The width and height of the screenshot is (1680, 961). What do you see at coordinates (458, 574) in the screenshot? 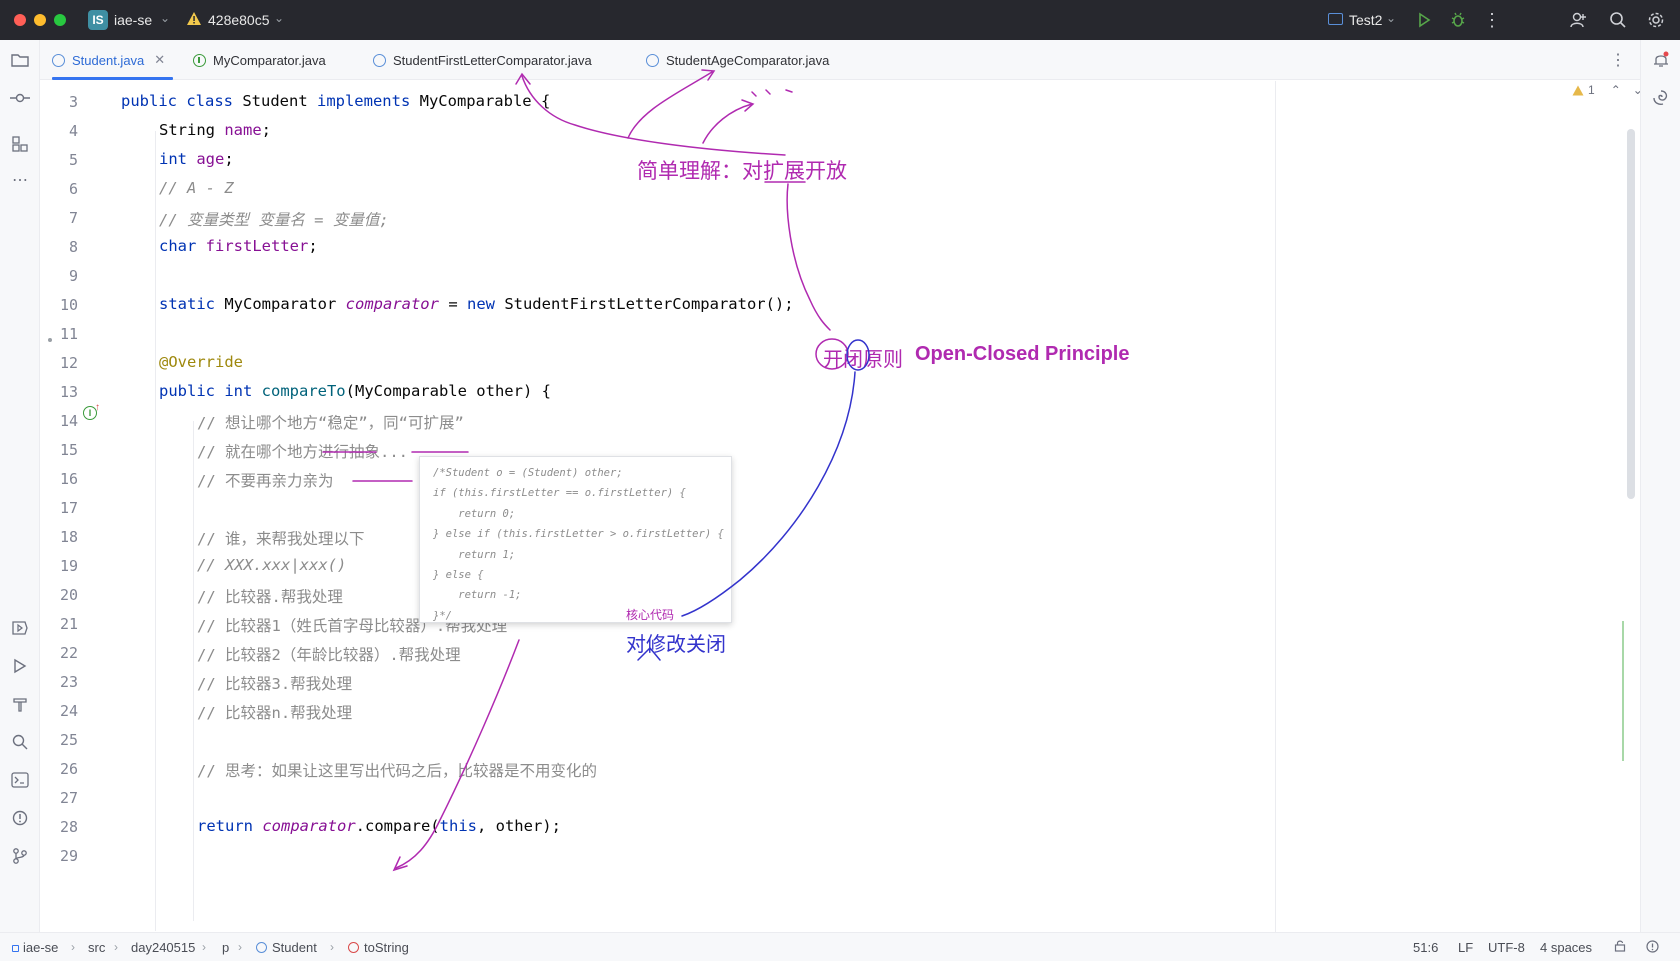
I see `folded-code-line: } else {` at bounding box center [458, 574].